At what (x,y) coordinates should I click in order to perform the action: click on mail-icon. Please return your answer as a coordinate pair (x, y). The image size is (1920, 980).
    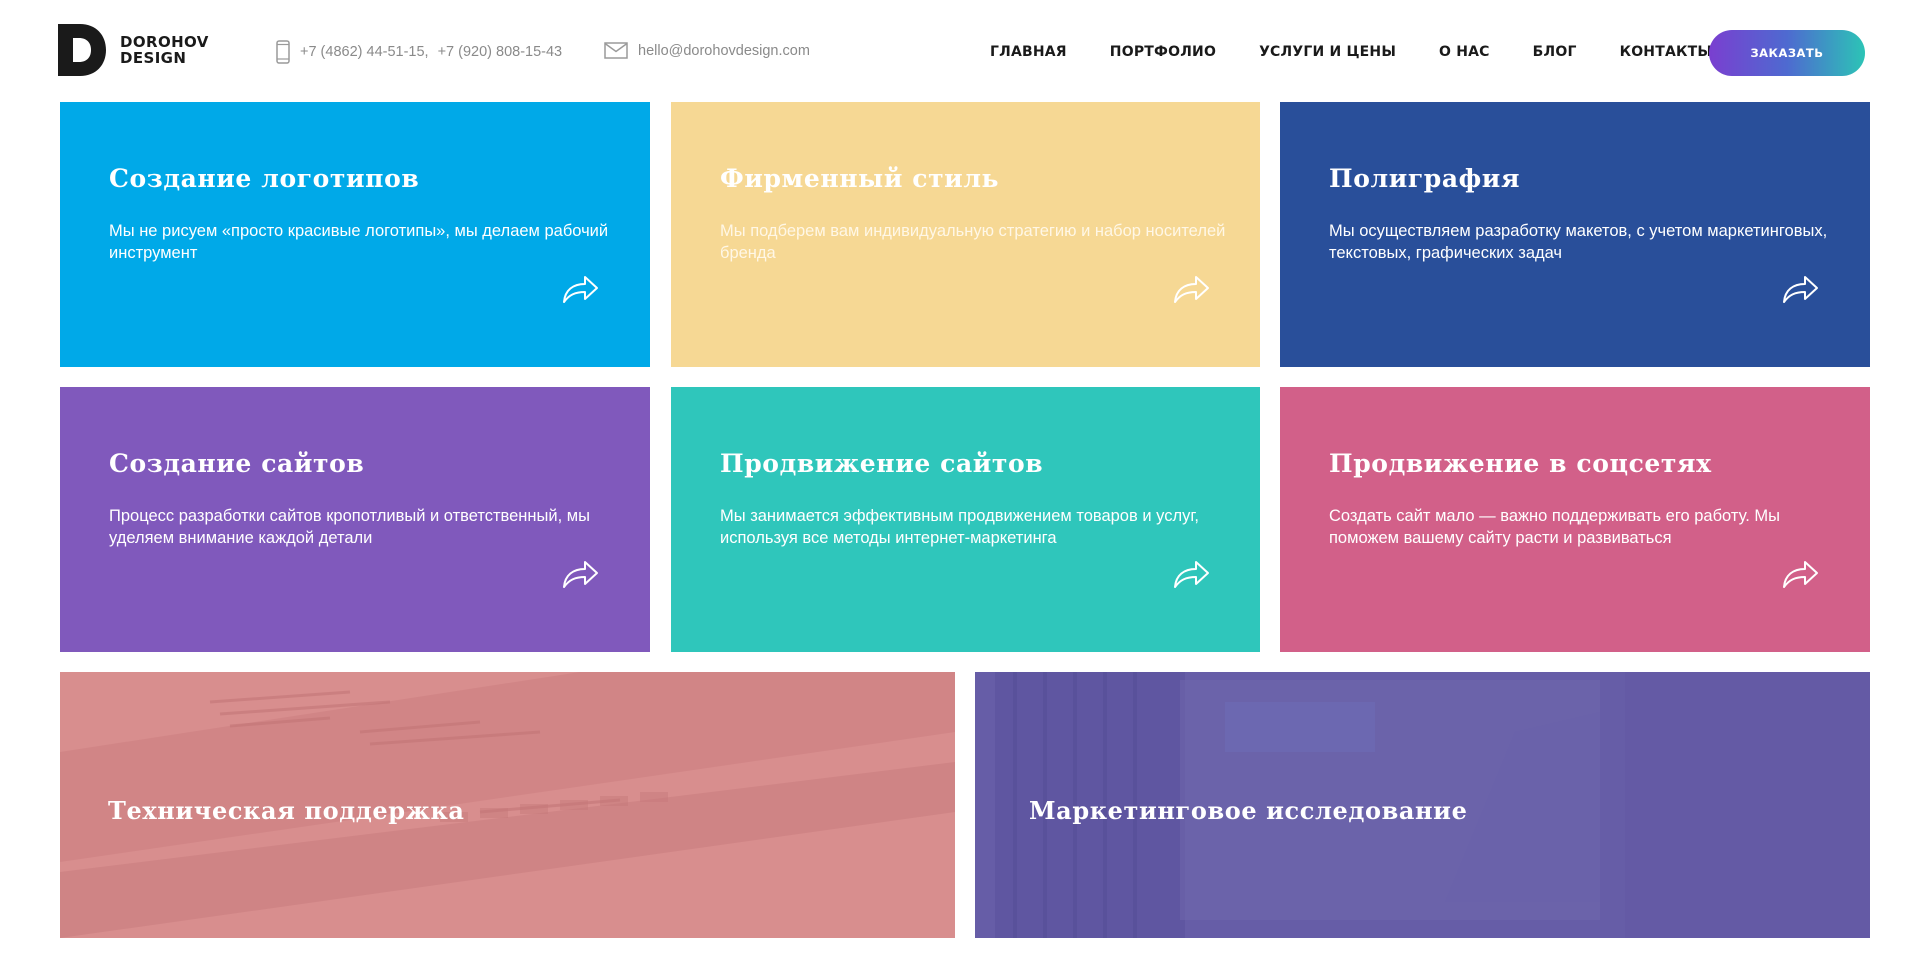
    Looking at the image, I should click on (616, 50).